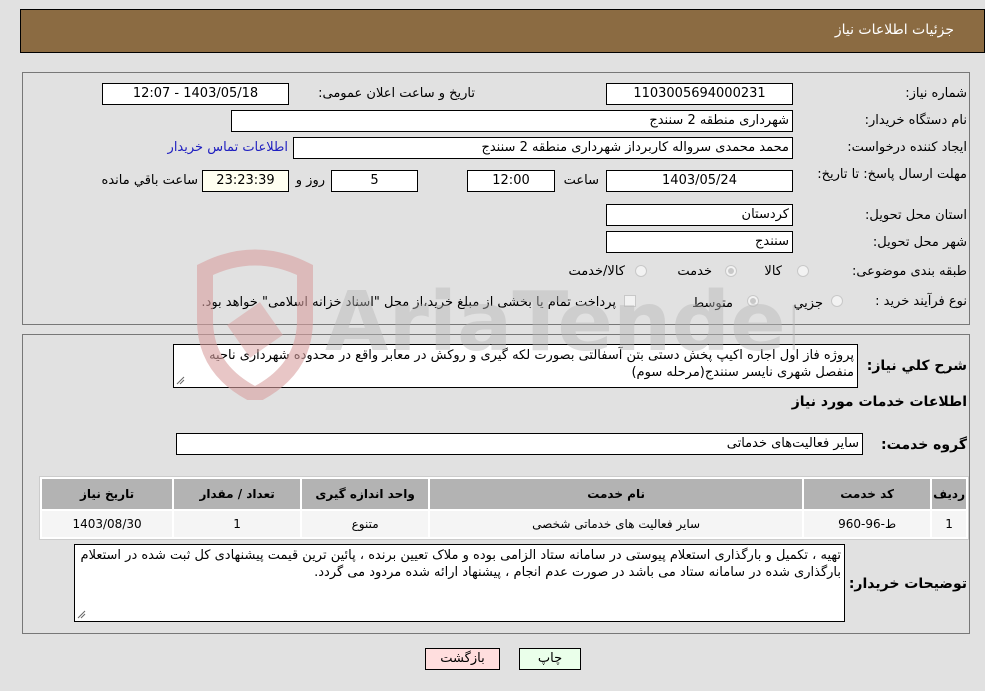 The image size is (985, 691). Describe the element at coordinates (237, 494) in the screenshot. I see `col-quantity: تعداد / مقدار` at that location.